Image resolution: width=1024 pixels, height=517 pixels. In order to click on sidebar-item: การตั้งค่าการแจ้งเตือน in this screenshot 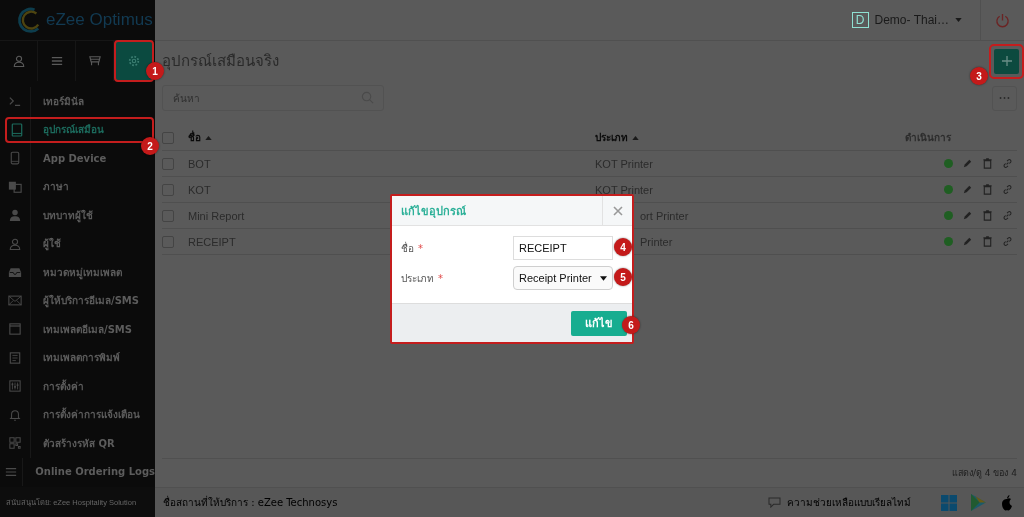, I will do `click(77, 414)`.